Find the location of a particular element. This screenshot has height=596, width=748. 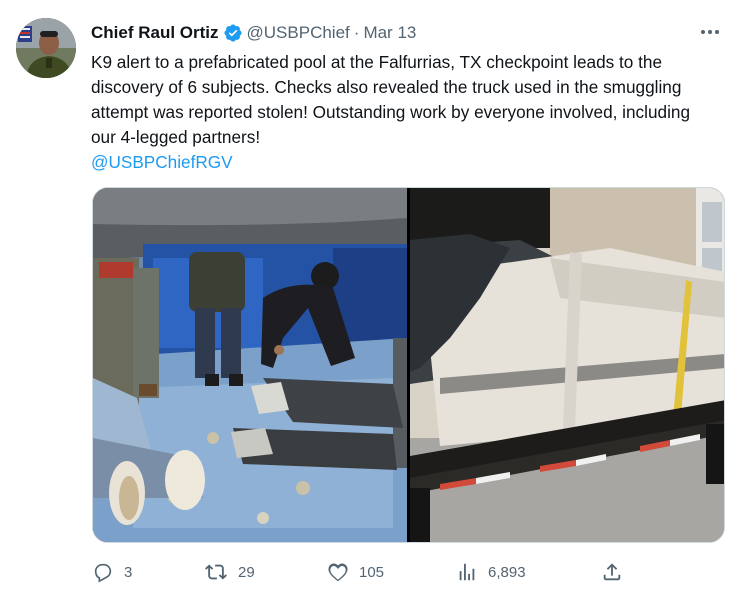

share-icon is located at coordinates (612, 572).